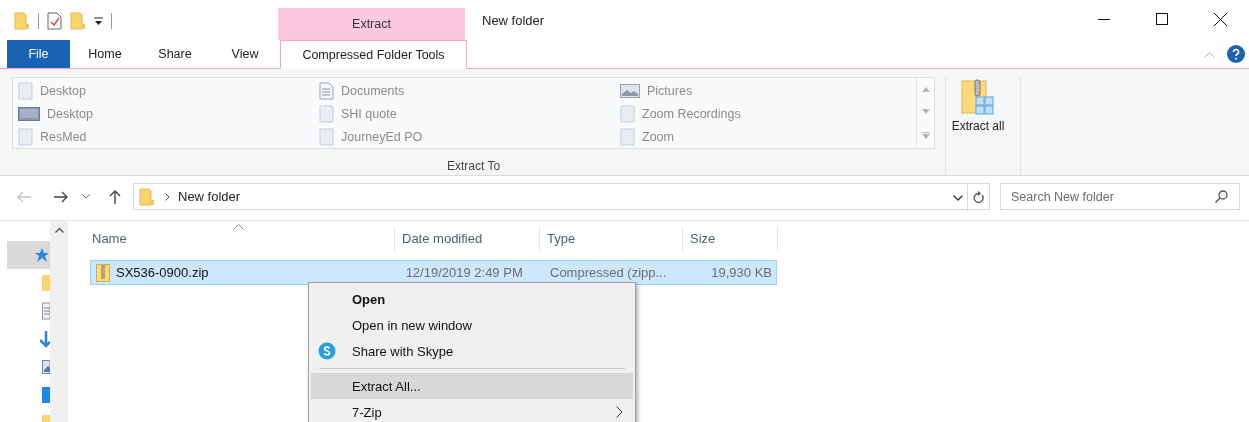 This screenshot has height=422, width=1249. Describe the element at coordinates (46, 395) in the screenshot. I see `device-icon` at that location.